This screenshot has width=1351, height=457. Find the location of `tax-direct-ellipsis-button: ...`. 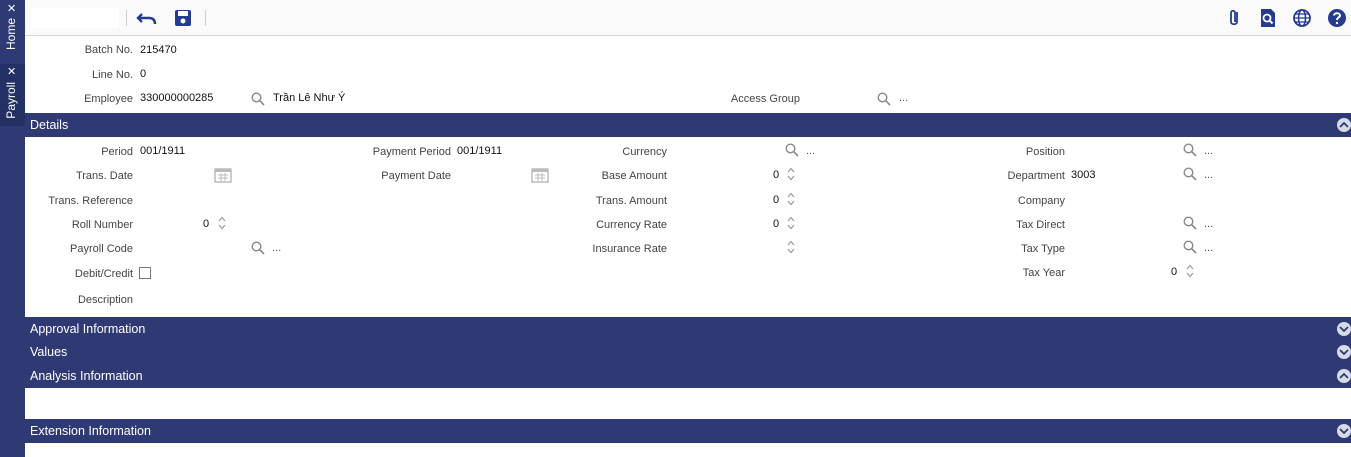

tax-direct-ellipsis-button: ... is located at coordinates (1208, 224).